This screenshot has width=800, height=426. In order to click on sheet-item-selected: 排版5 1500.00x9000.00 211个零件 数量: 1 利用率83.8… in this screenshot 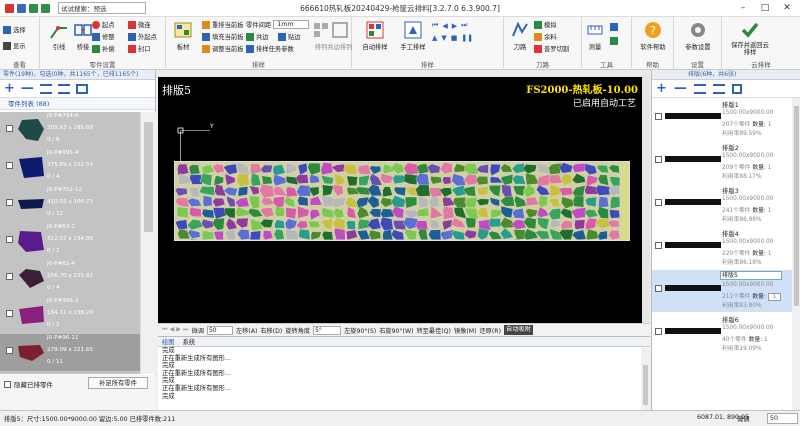, I will do `click(722, 291)`.